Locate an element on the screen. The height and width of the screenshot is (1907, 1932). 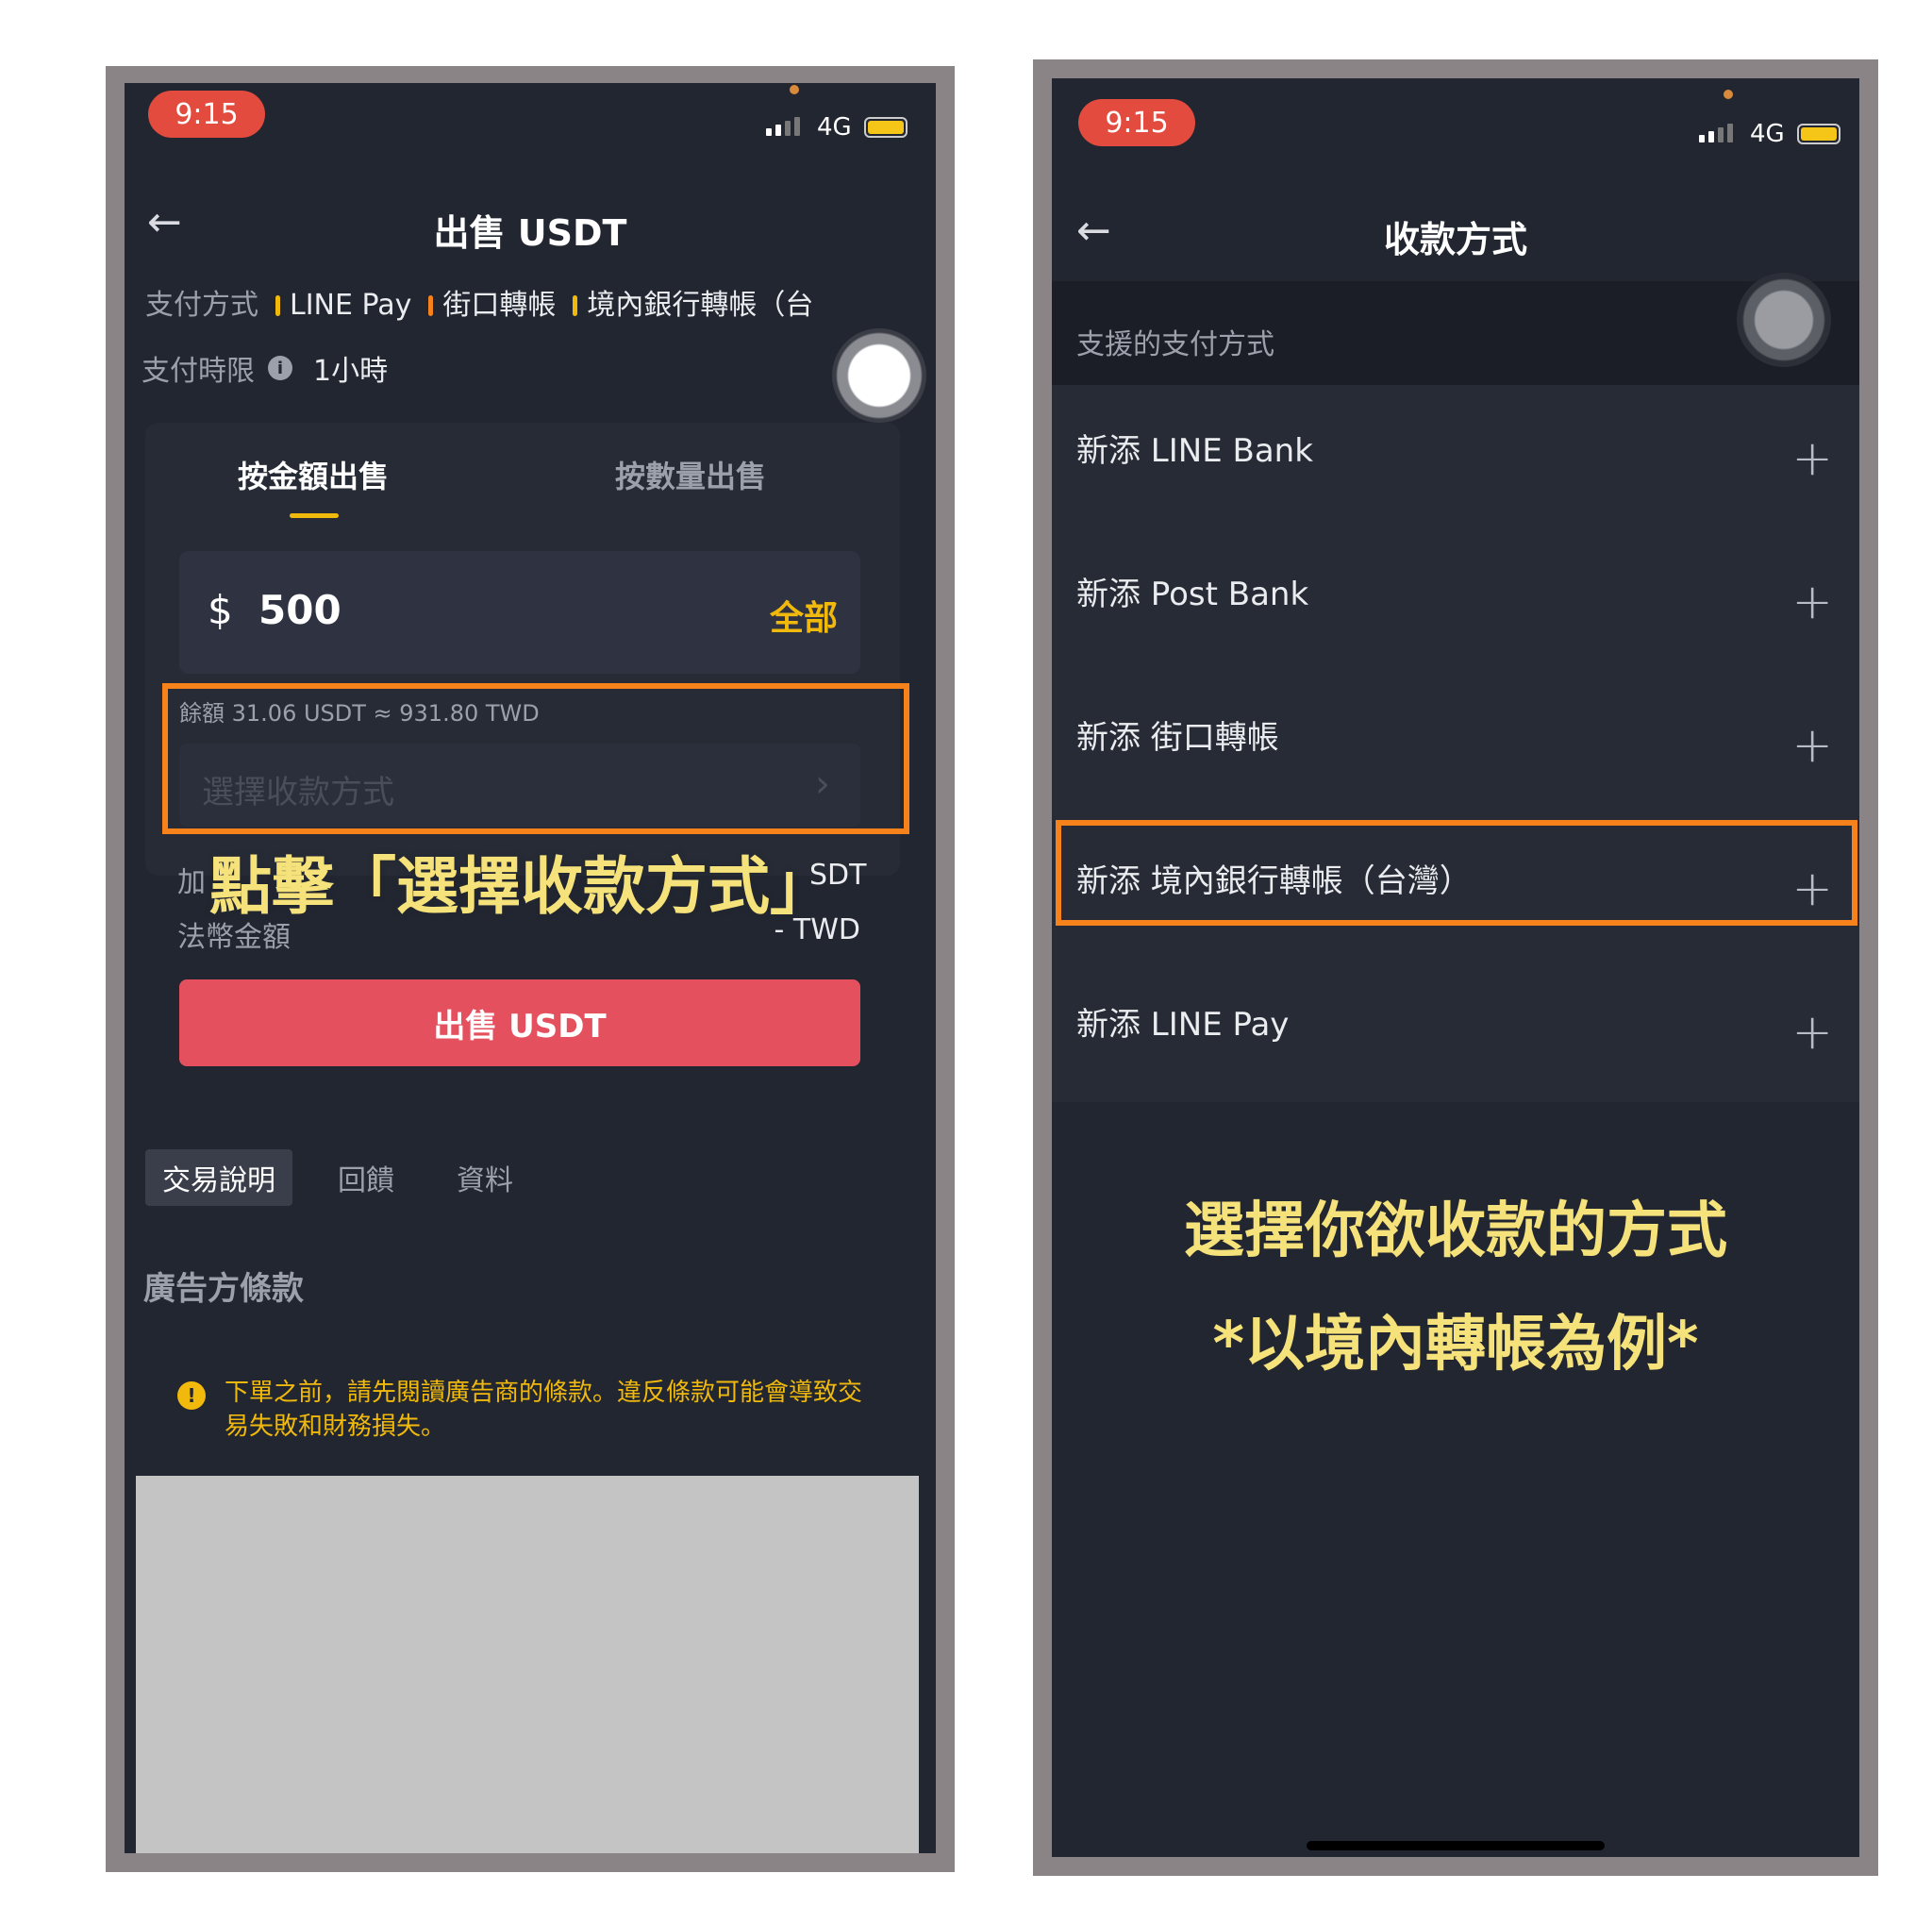
payment-label: 支付方式 is located at coordinates (201, 305).